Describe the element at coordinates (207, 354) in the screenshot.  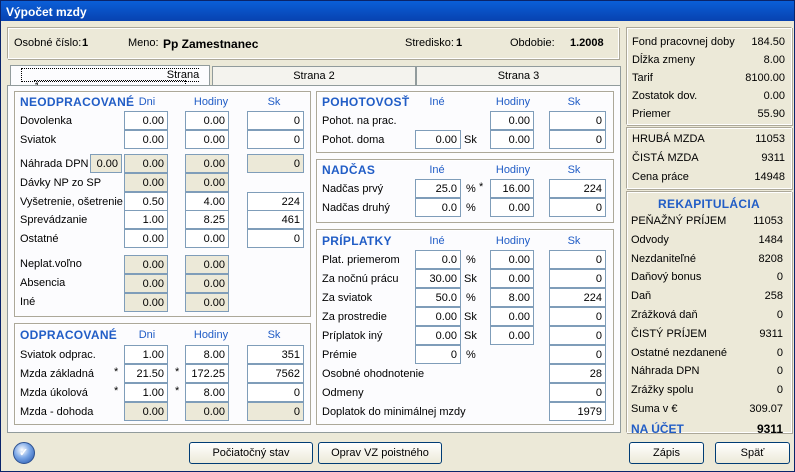
I see `sviatok-odprac-hodiny: 8.00` at that location.